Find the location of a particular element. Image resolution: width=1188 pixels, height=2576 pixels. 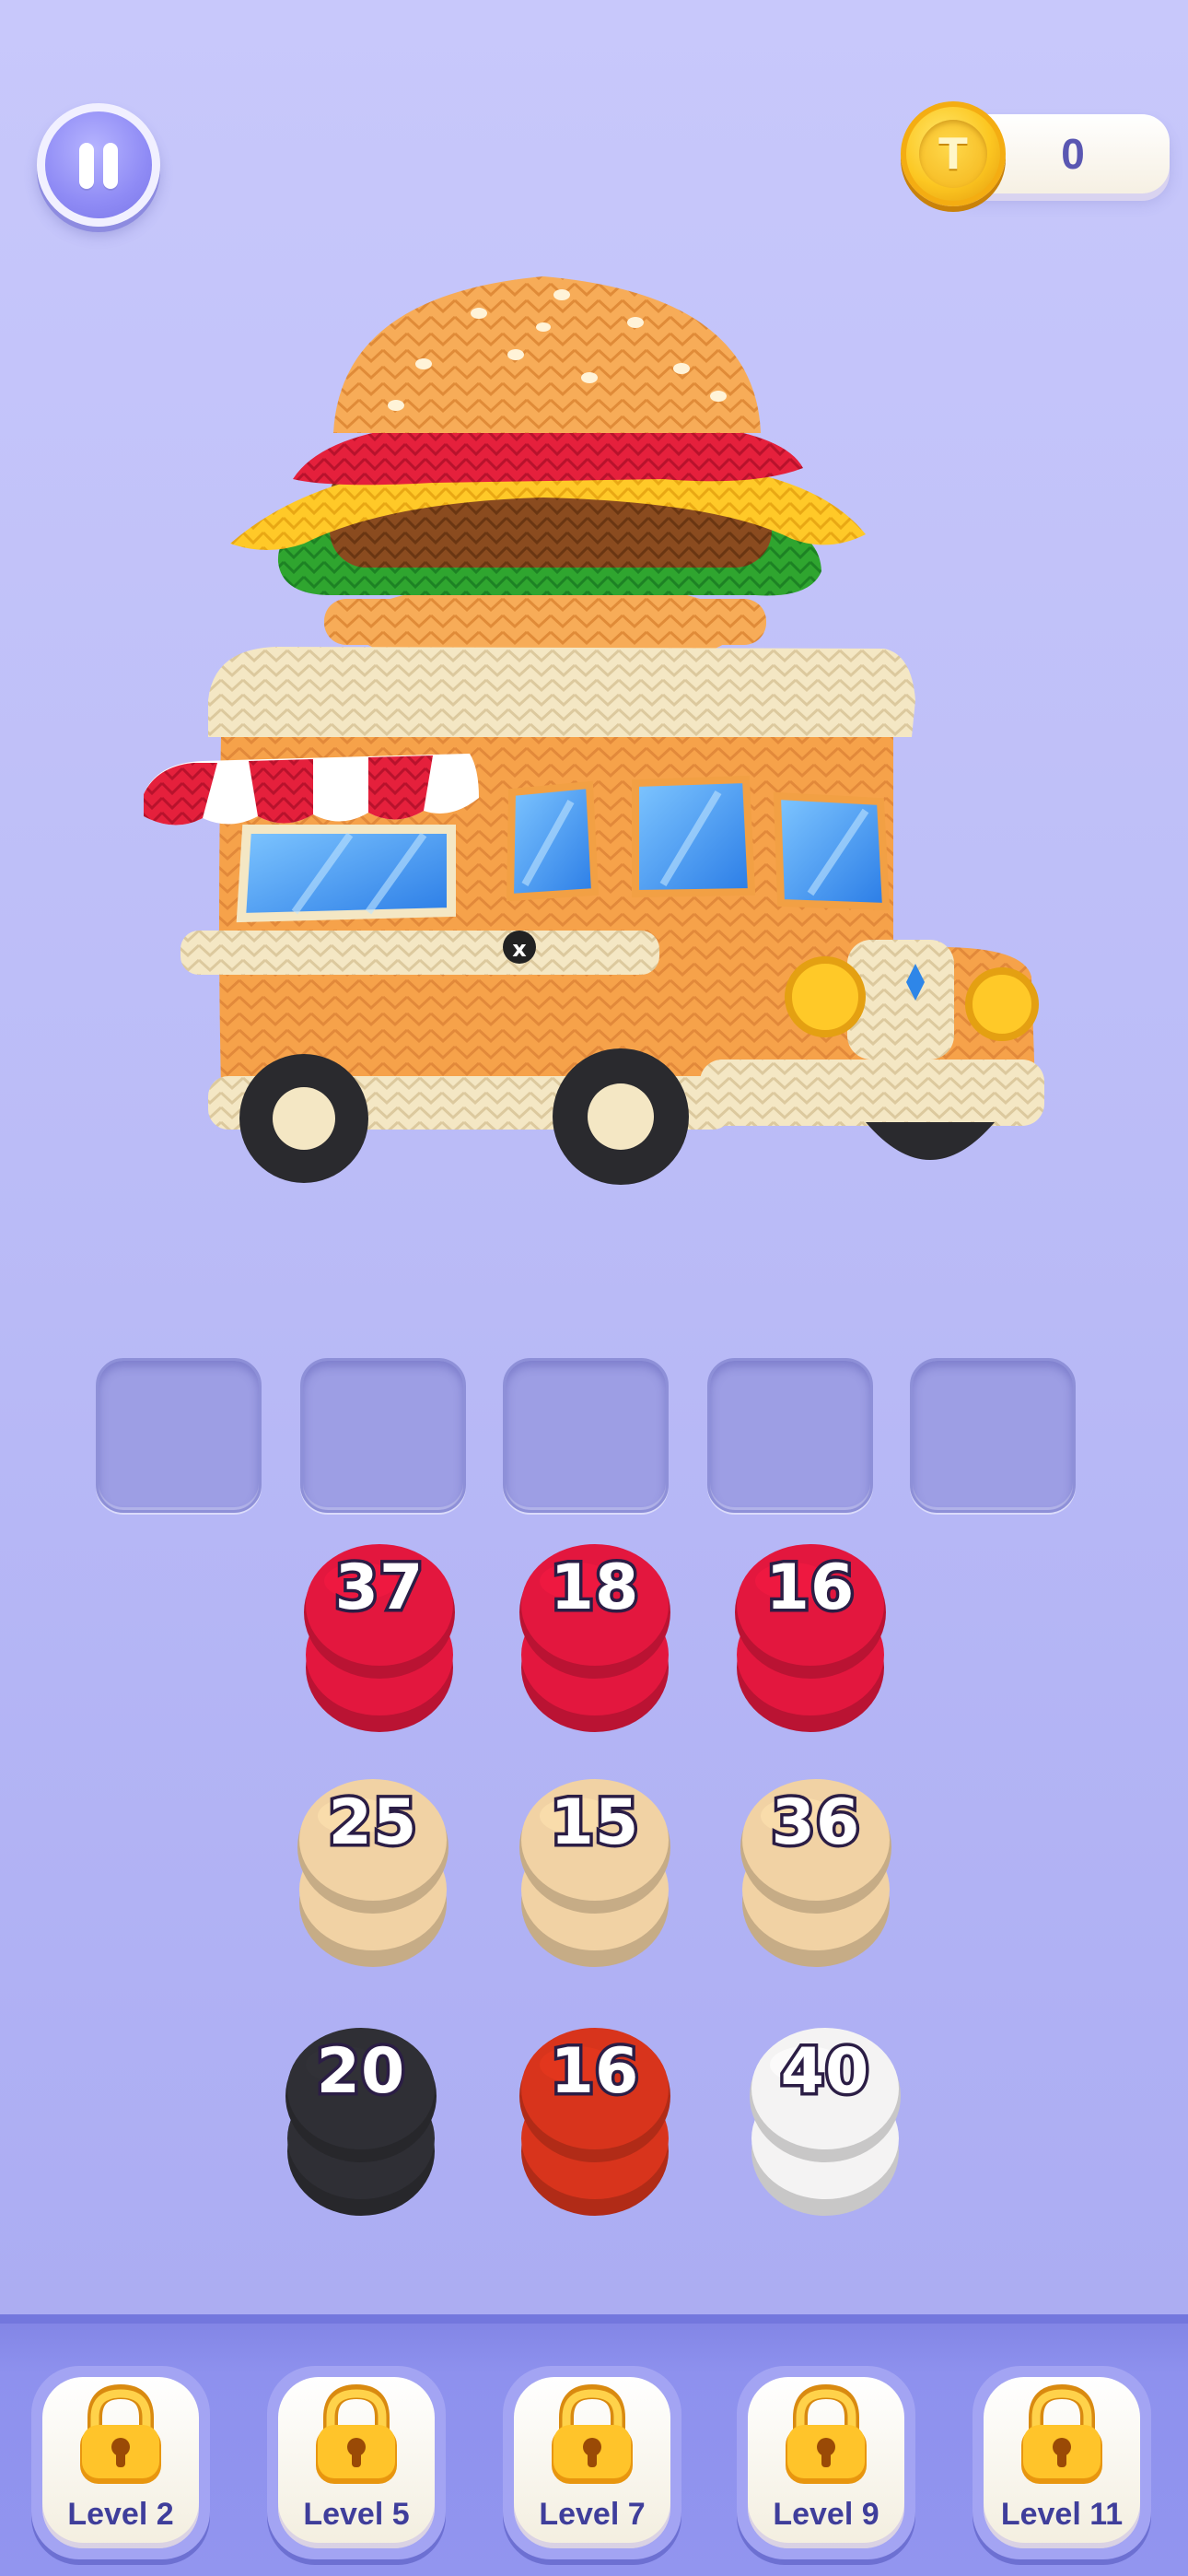

yarn-stacks is located at coordinates (593, 1880).